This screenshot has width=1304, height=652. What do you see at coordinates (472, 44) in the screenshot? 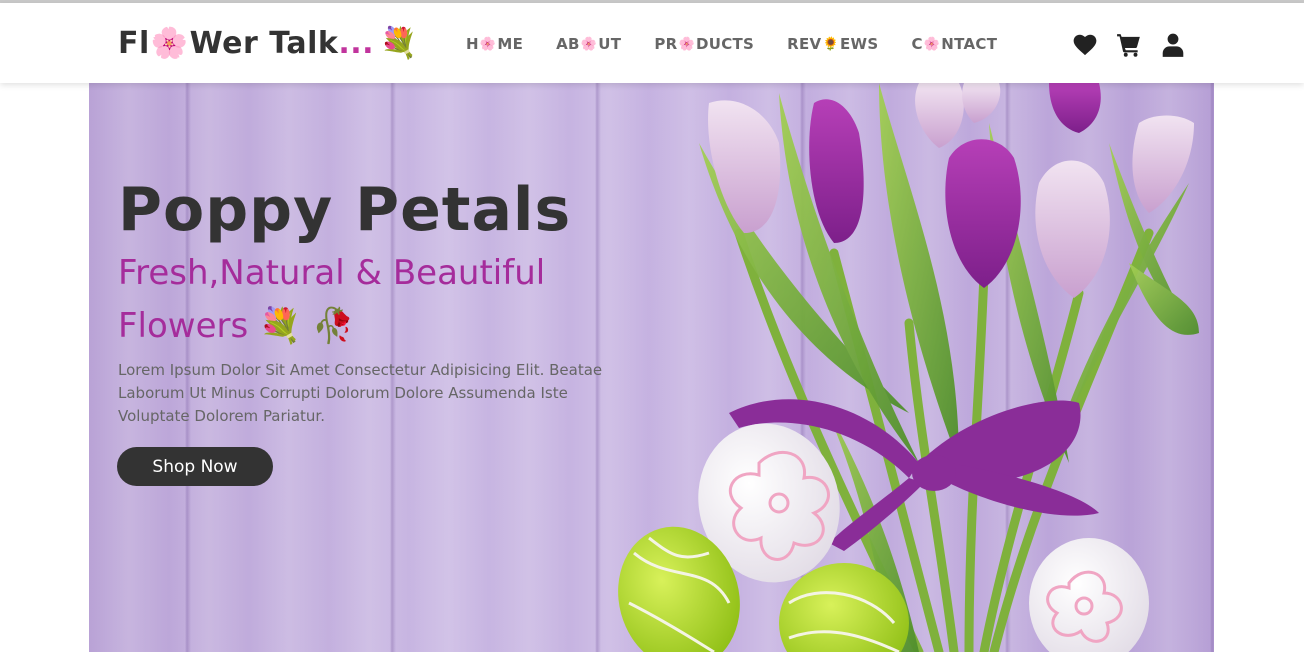
I see `nav-home-text-start: H` at bounding box center [472, 44].